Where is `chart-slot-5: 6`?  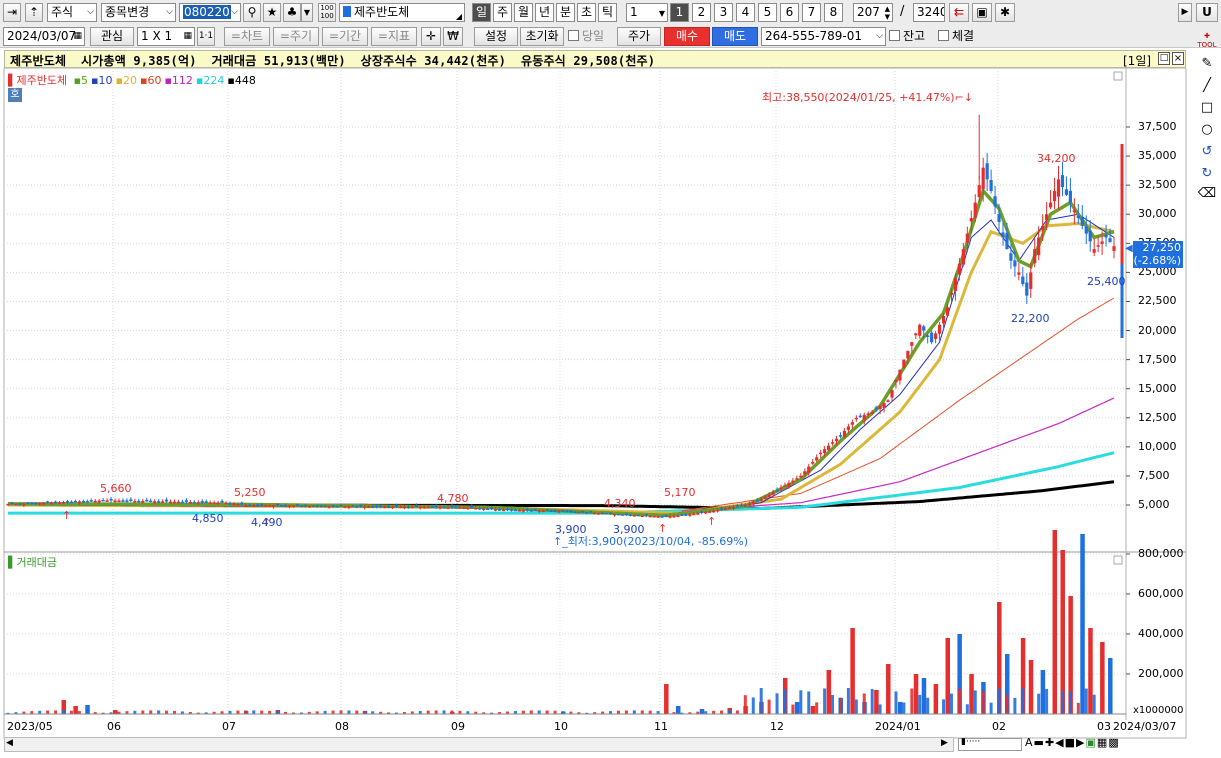 chart-slot-5: 6 is located at coordinates (789, 12).